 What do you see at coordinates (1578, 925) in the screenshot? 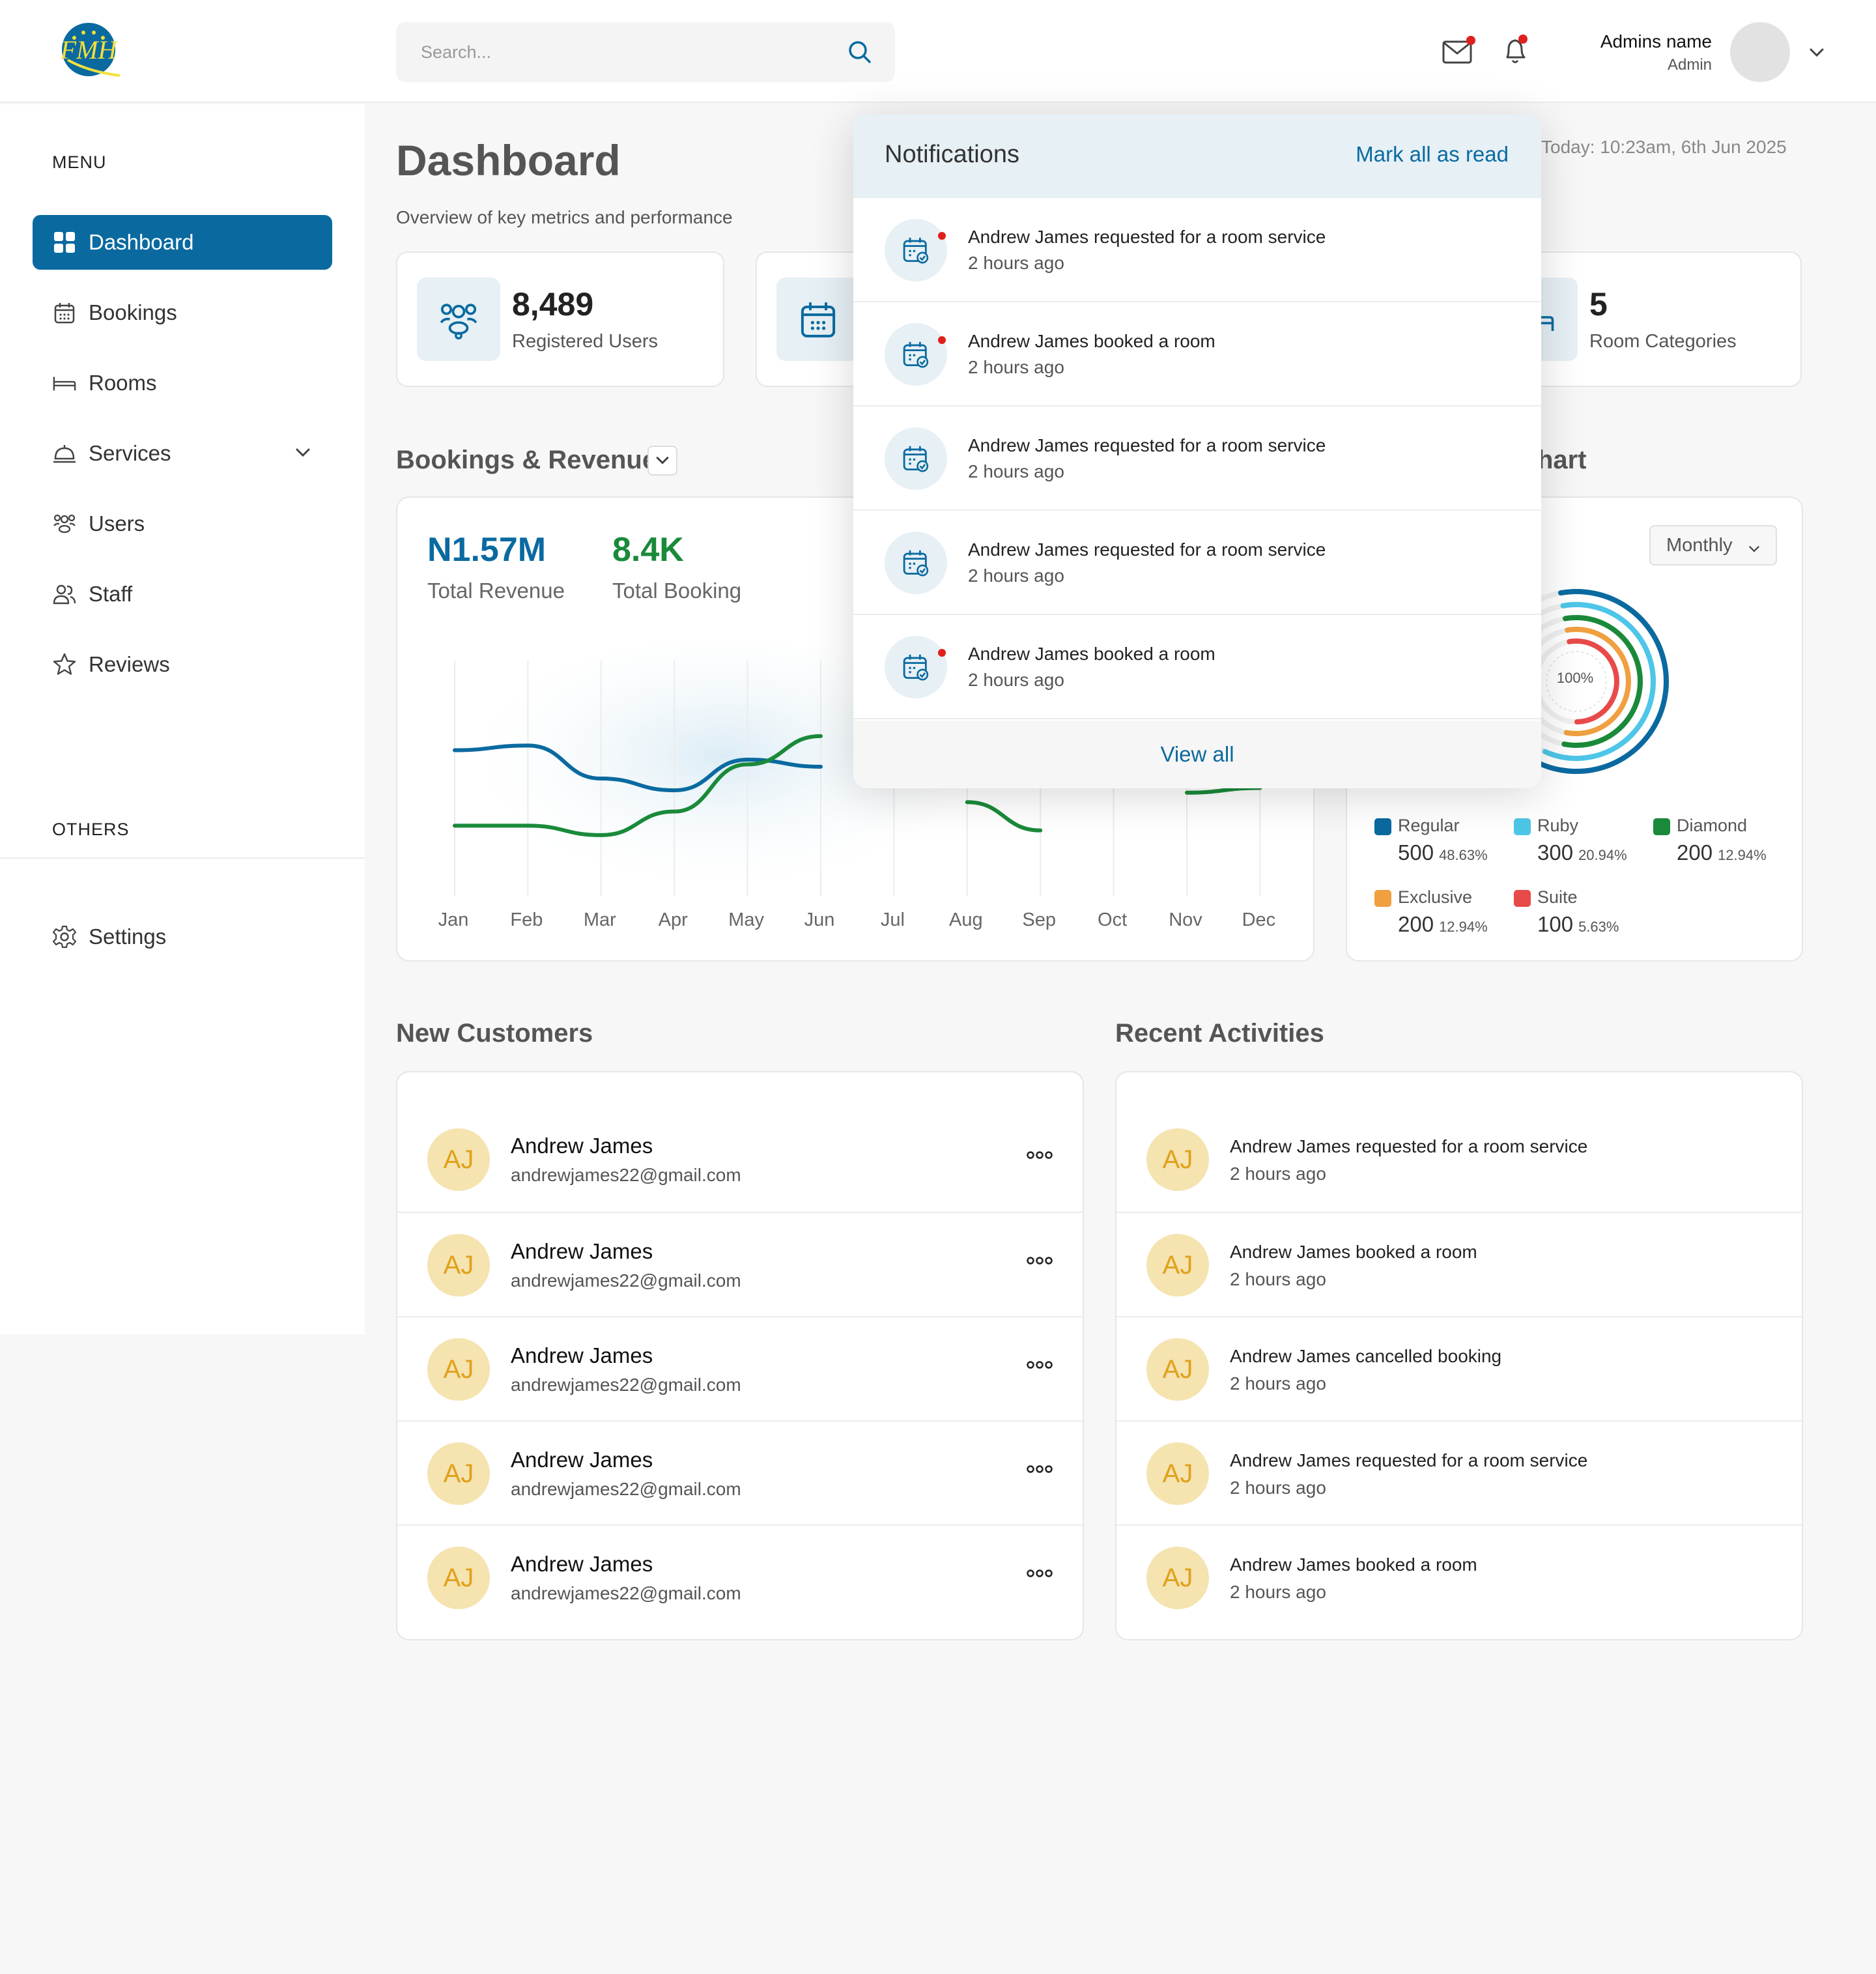
I see `legend-value: 100 5.63%` at bounding box center [1578, 925].